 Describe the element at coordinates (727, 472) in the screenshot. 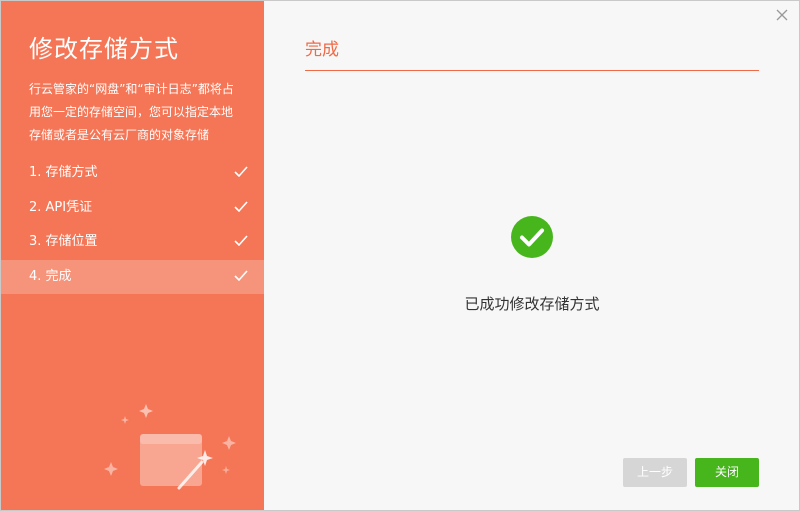

I see `close-button: 关闭` at that location.